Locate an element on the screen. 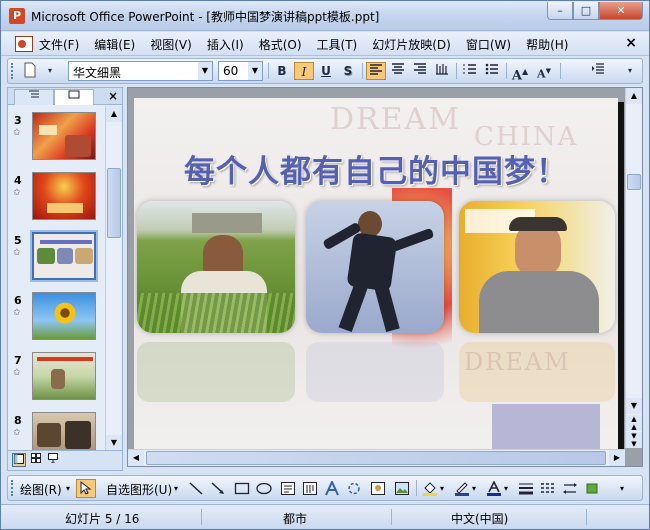  slide-thumbnail-item: 7 ✩ is located at coordinates (58, 377).